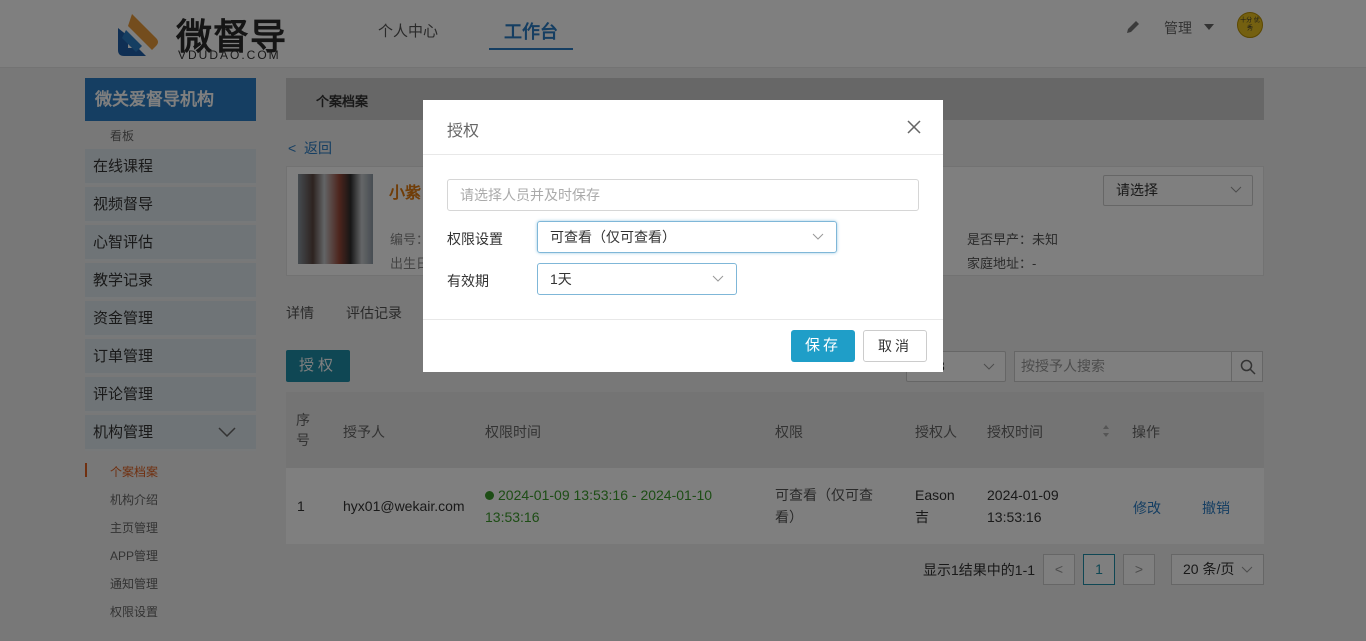 Image resolution: width=1366 pixels, height=641 pixels. I want to click on perm-select: 可查看（仅可查看）, so click(687, 237).